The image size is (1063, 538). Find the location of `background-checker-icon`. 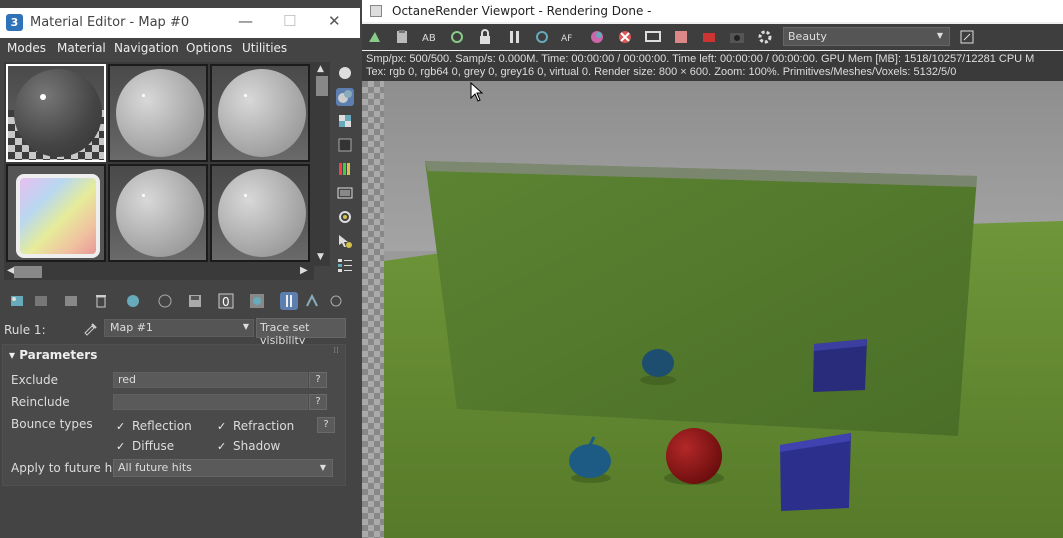

background-checker-icon is located at coordinates (345, 121).